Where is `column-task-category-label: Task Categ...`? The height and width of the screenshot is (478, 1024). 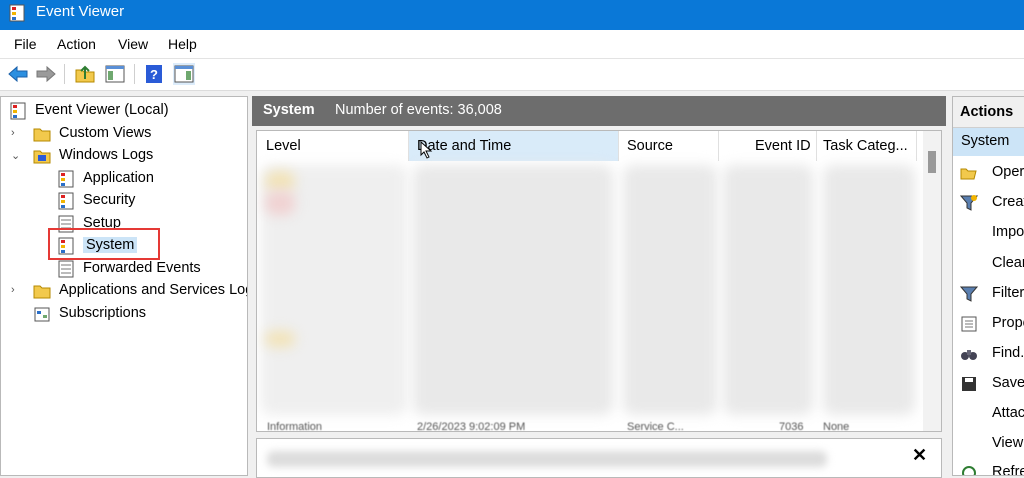
column-task-category-label: Task Categ... is located at coordinates (865, 146).